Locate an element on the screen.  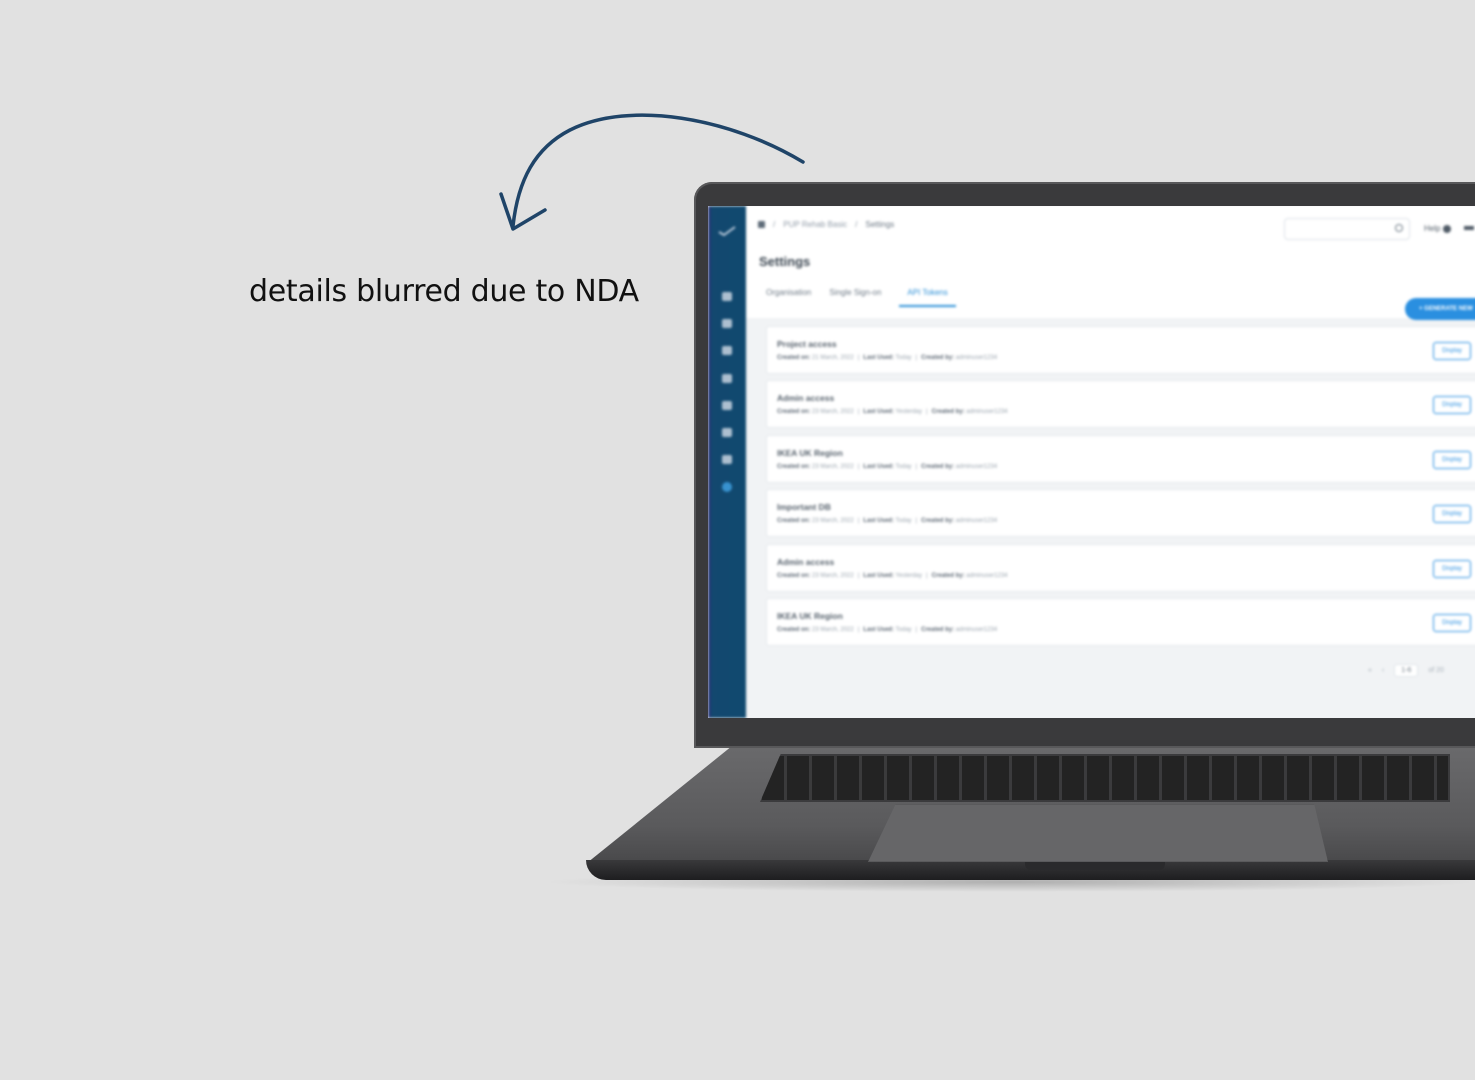
token-name: Important DB is located at coordinates (804, 507).